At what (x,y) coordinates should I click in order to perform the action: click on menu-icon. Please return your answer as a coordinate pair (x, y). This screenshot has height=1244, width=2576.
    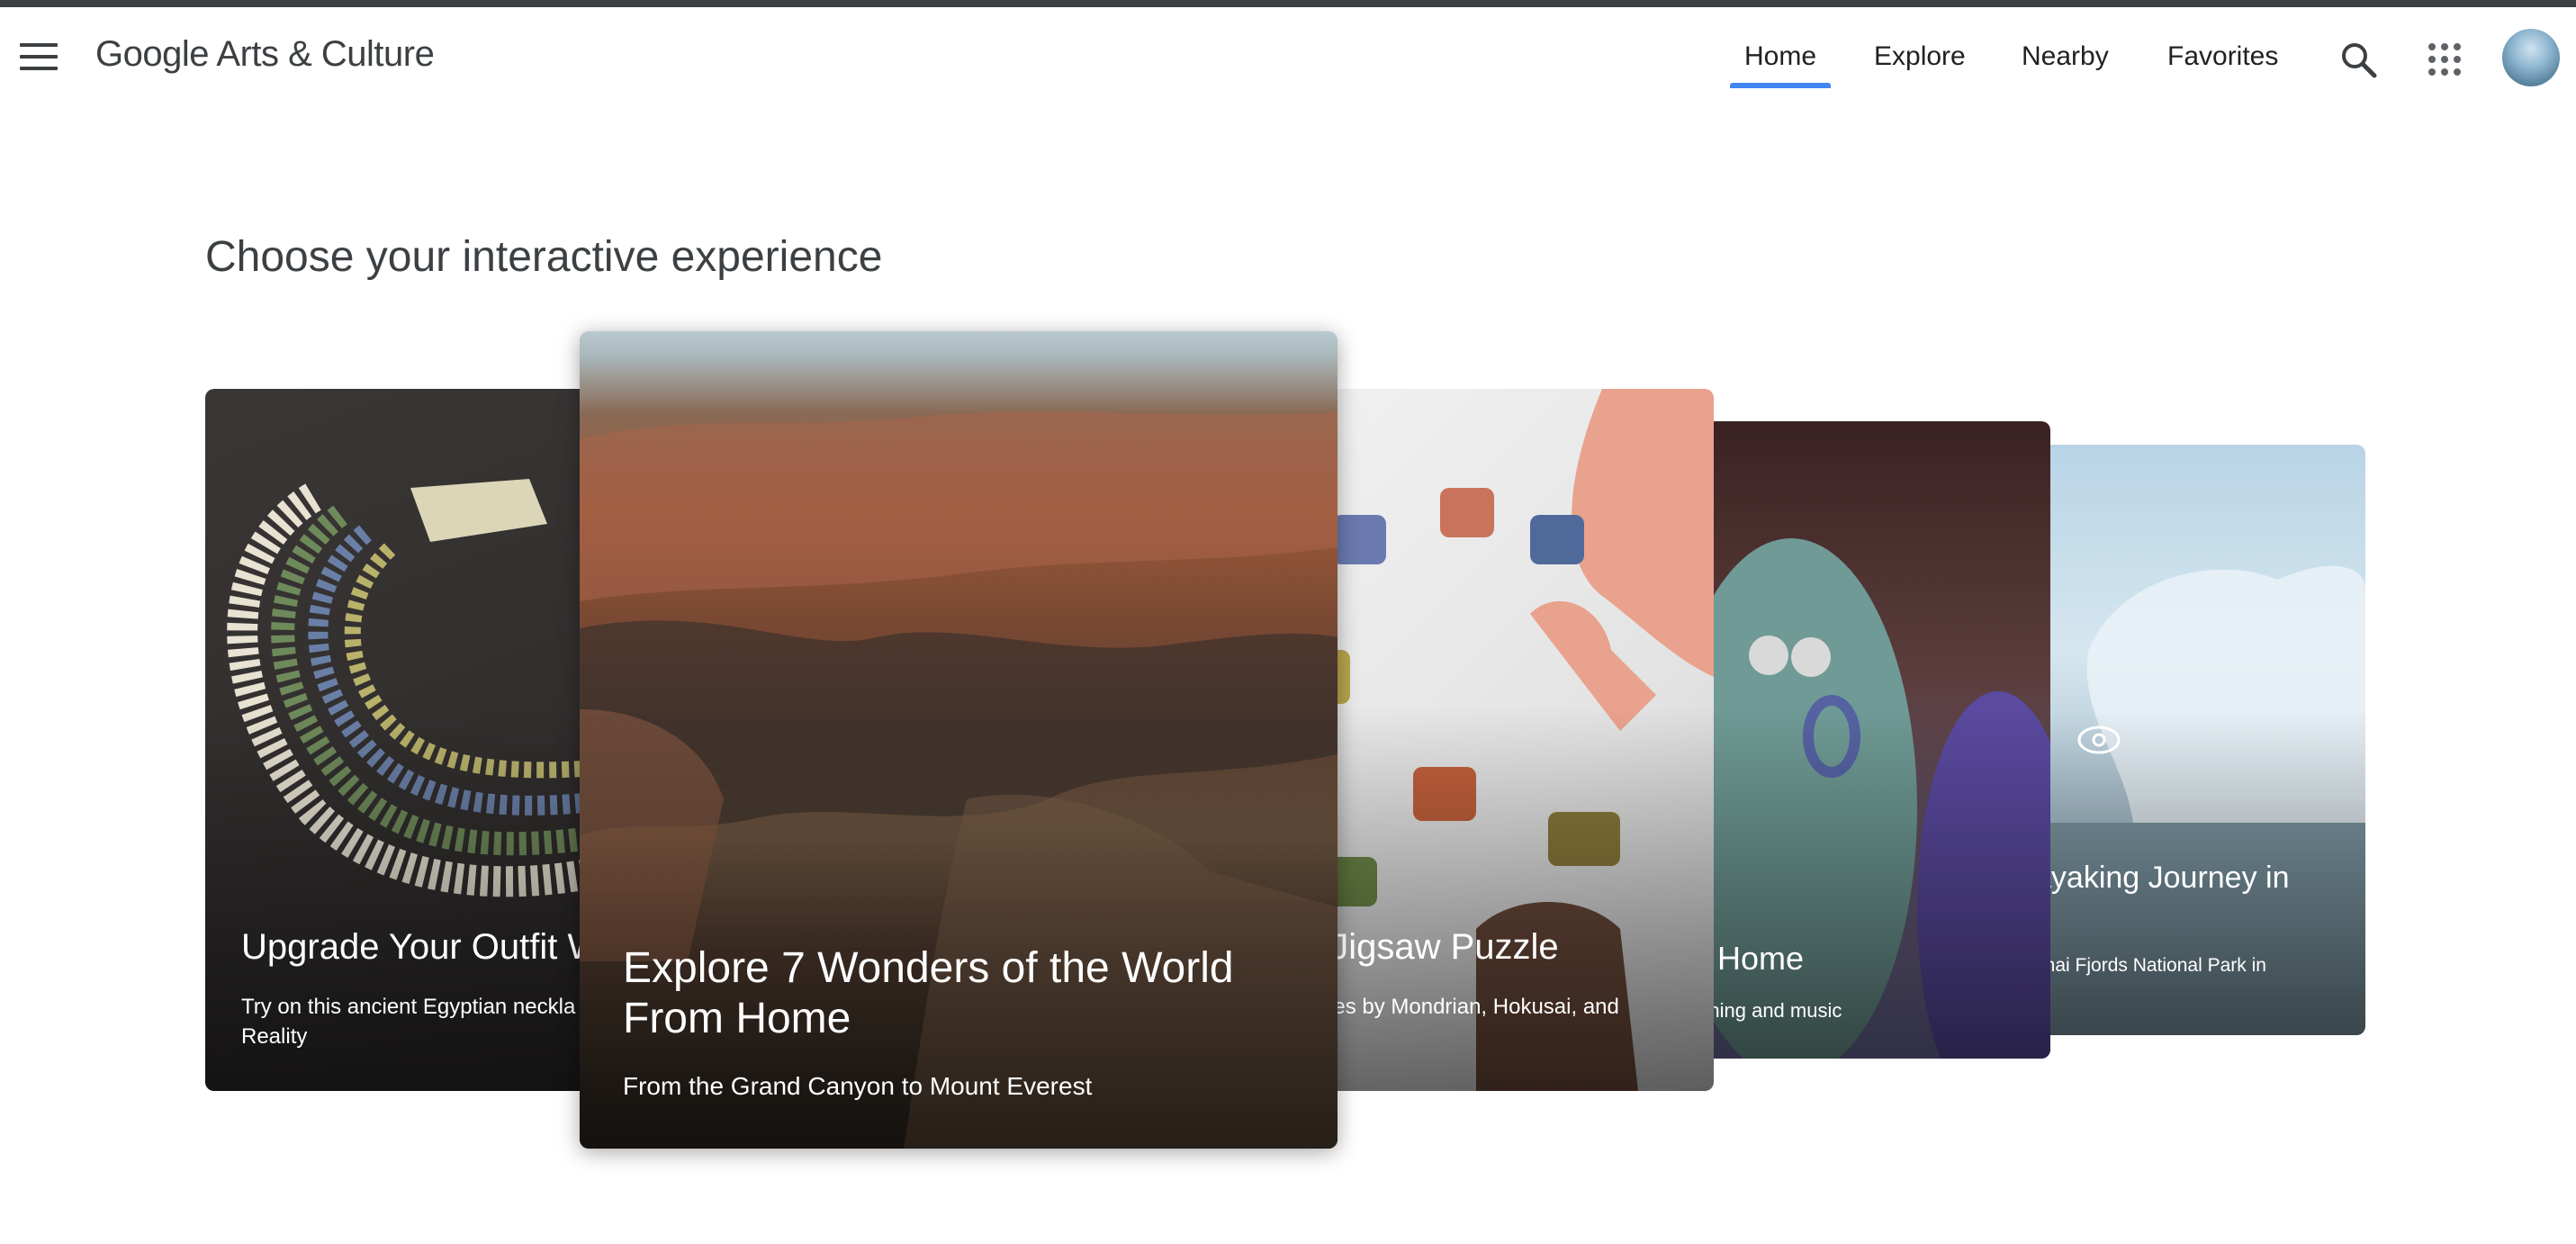
    Looking at the image, I should click on (39, 57).